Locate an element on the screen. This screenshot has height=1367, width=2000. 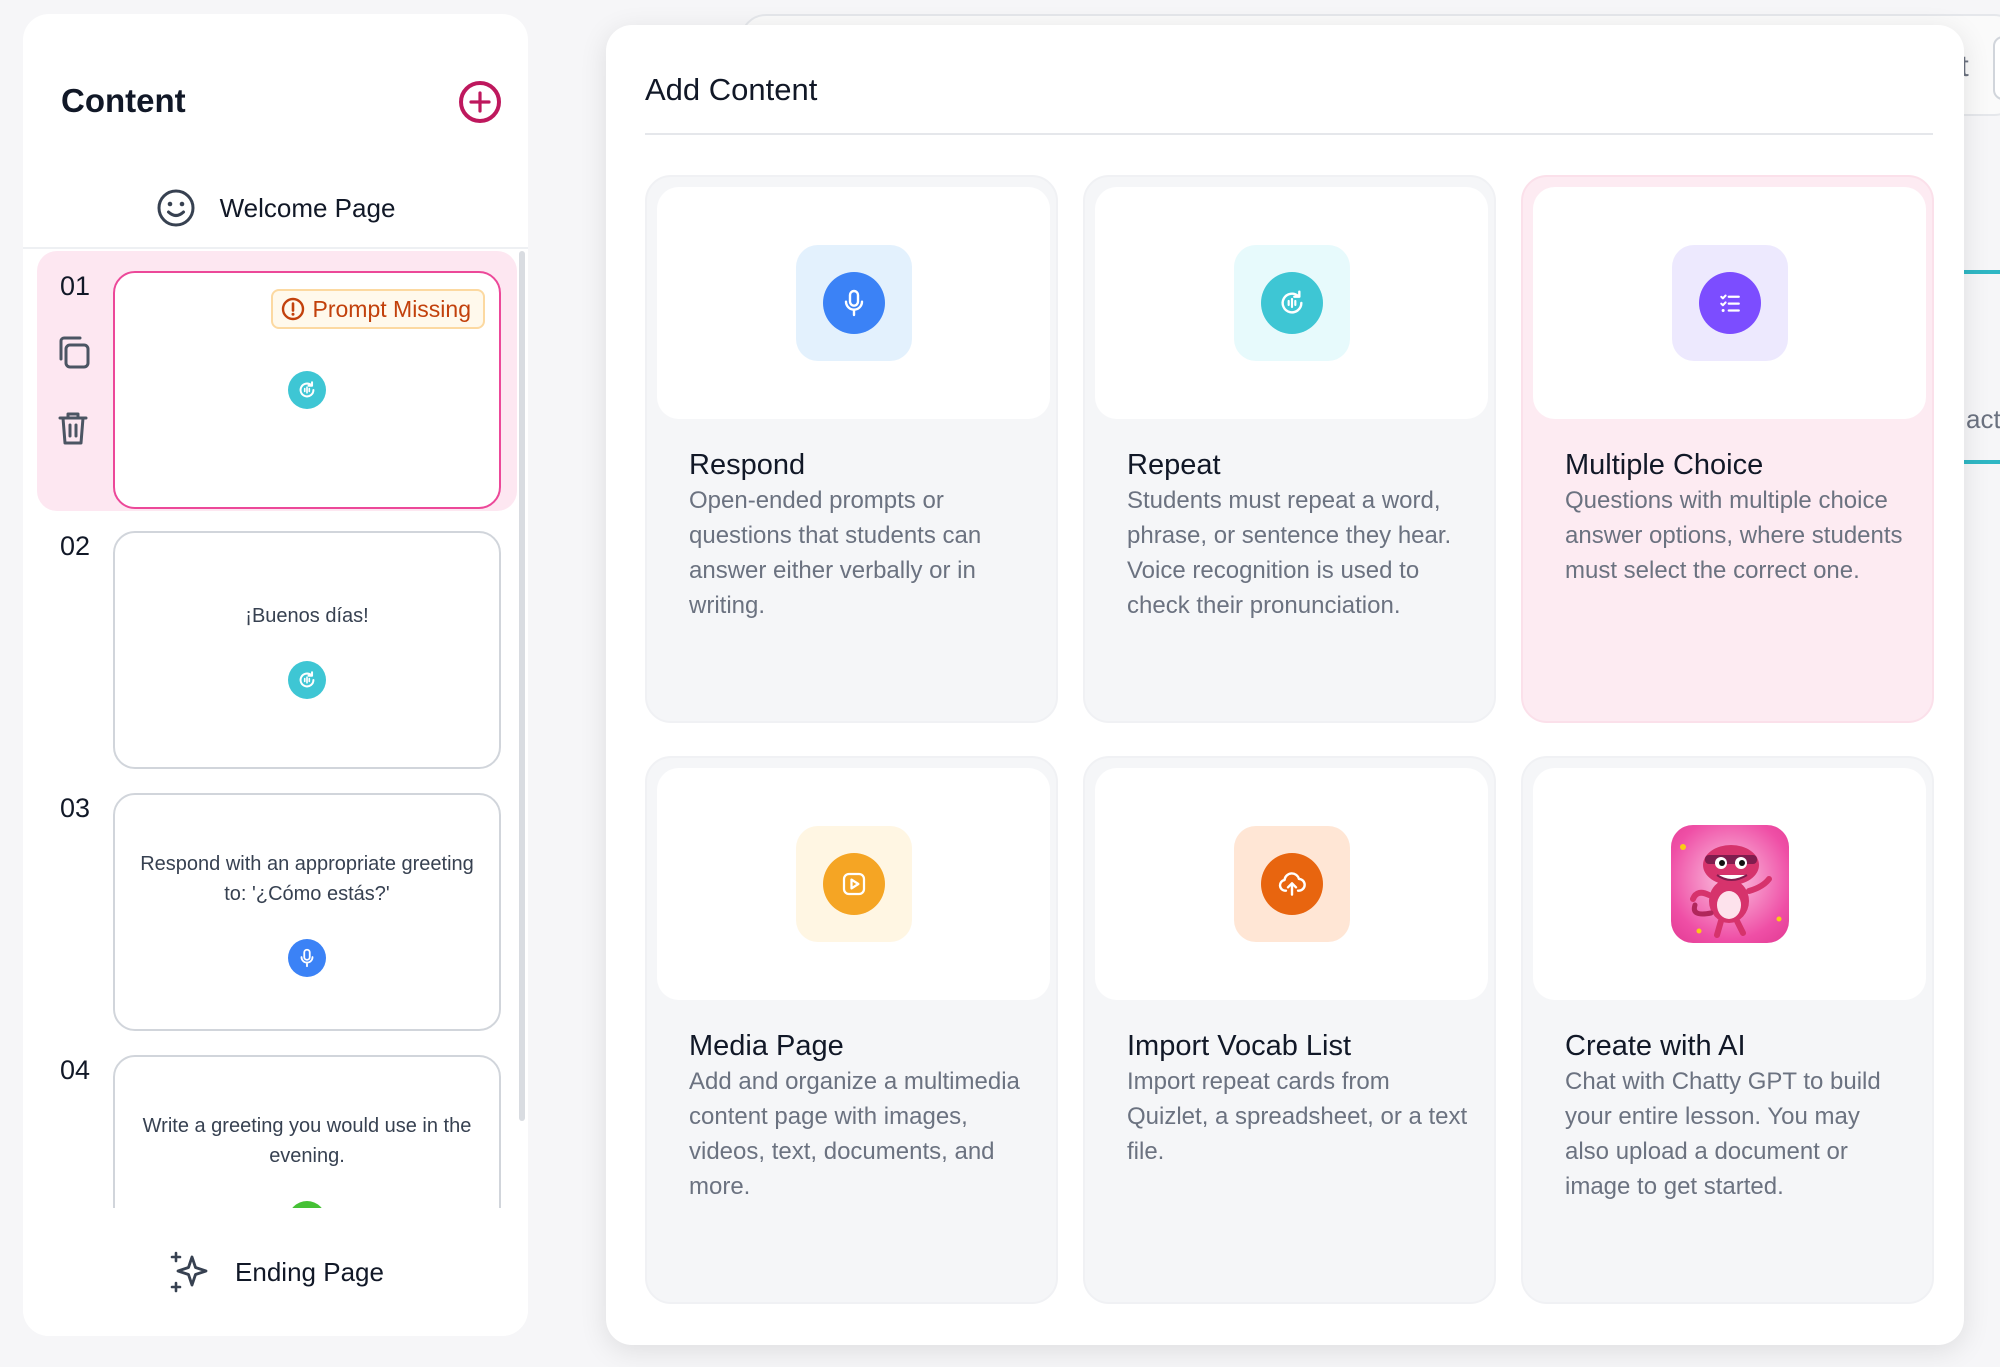
prompt-missing-badge: Prompt Missing is located at coordinates (377, 309).